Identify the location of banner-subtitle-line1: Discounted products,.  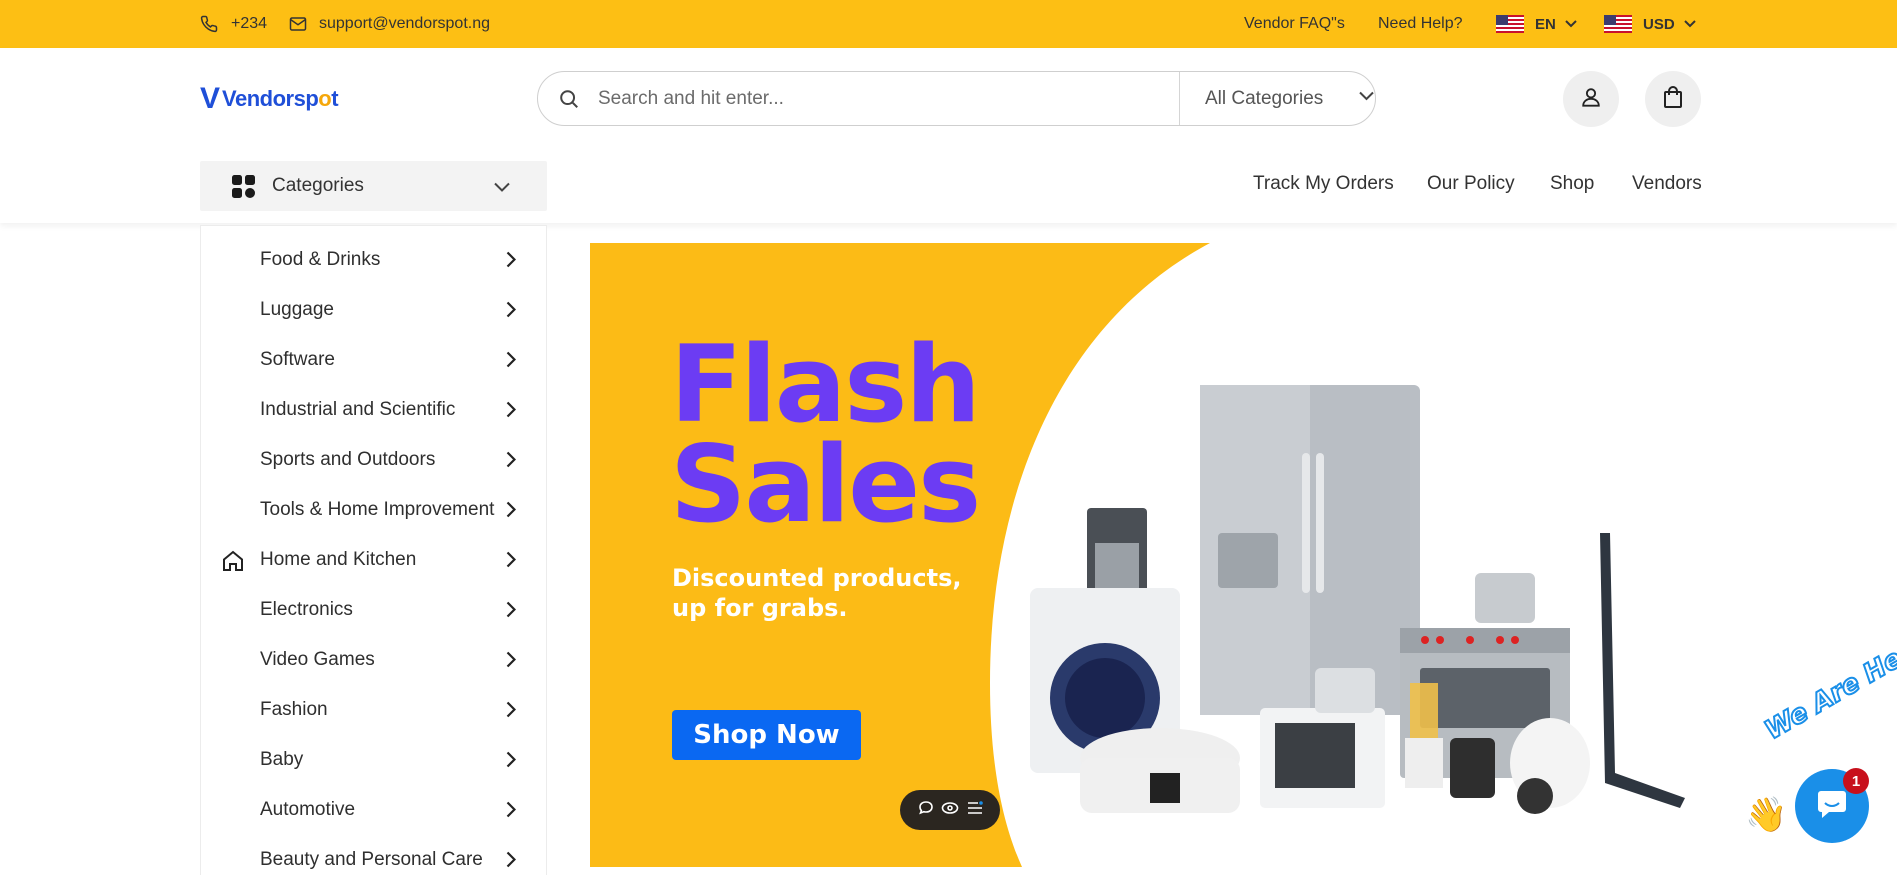
(817, 578).